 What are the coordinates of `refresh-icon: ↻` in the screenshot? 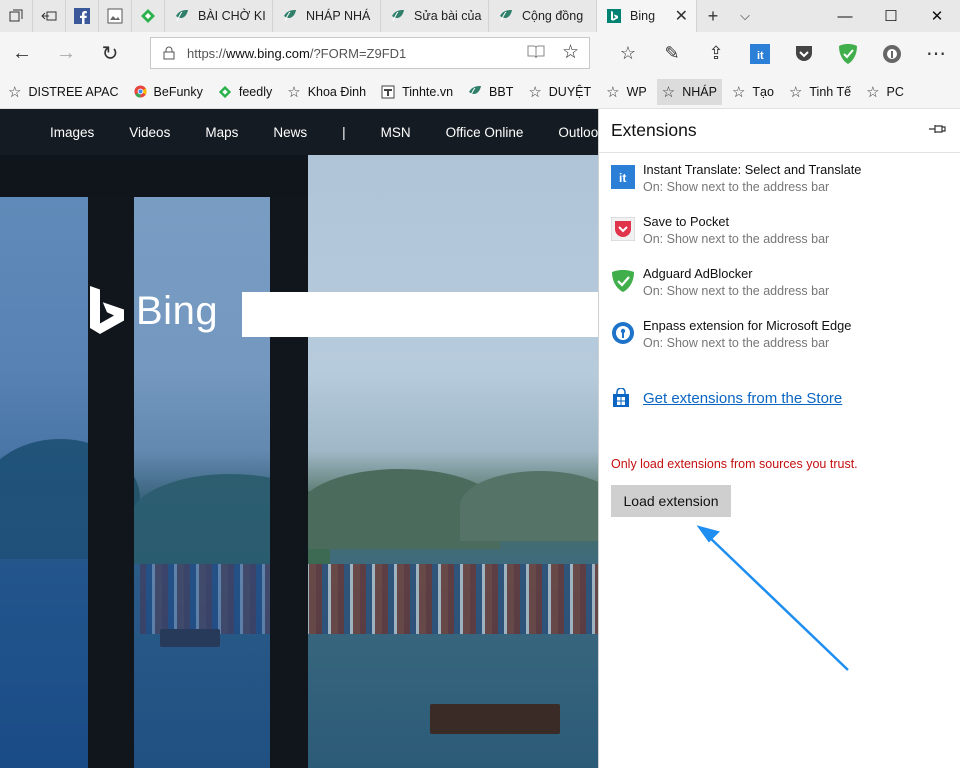 It's located at (110, 54).